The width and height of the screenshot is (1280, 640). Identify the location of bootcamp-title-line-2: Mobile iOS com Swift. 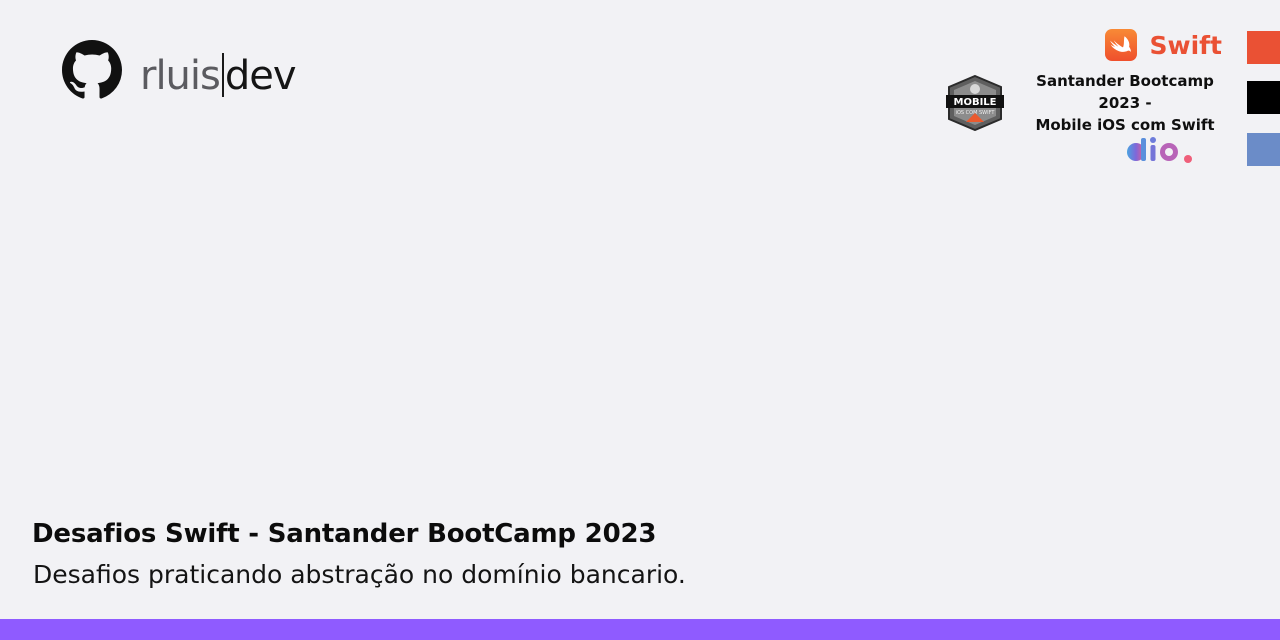
(1125, 125).